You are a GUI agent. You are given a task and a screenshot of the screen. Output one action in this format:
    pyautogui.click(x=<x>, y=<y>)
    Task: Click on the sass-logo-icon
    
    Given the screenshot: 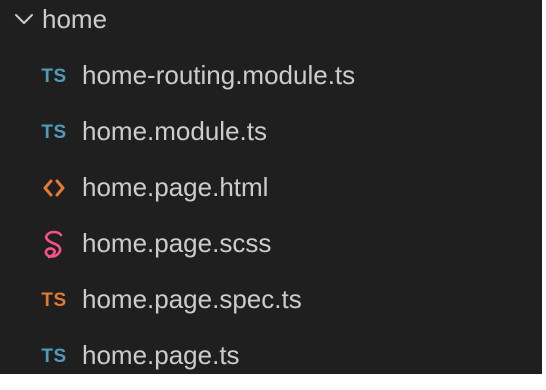 What is the action you would take?
    pyautogui.click(x=53, y=244)
    